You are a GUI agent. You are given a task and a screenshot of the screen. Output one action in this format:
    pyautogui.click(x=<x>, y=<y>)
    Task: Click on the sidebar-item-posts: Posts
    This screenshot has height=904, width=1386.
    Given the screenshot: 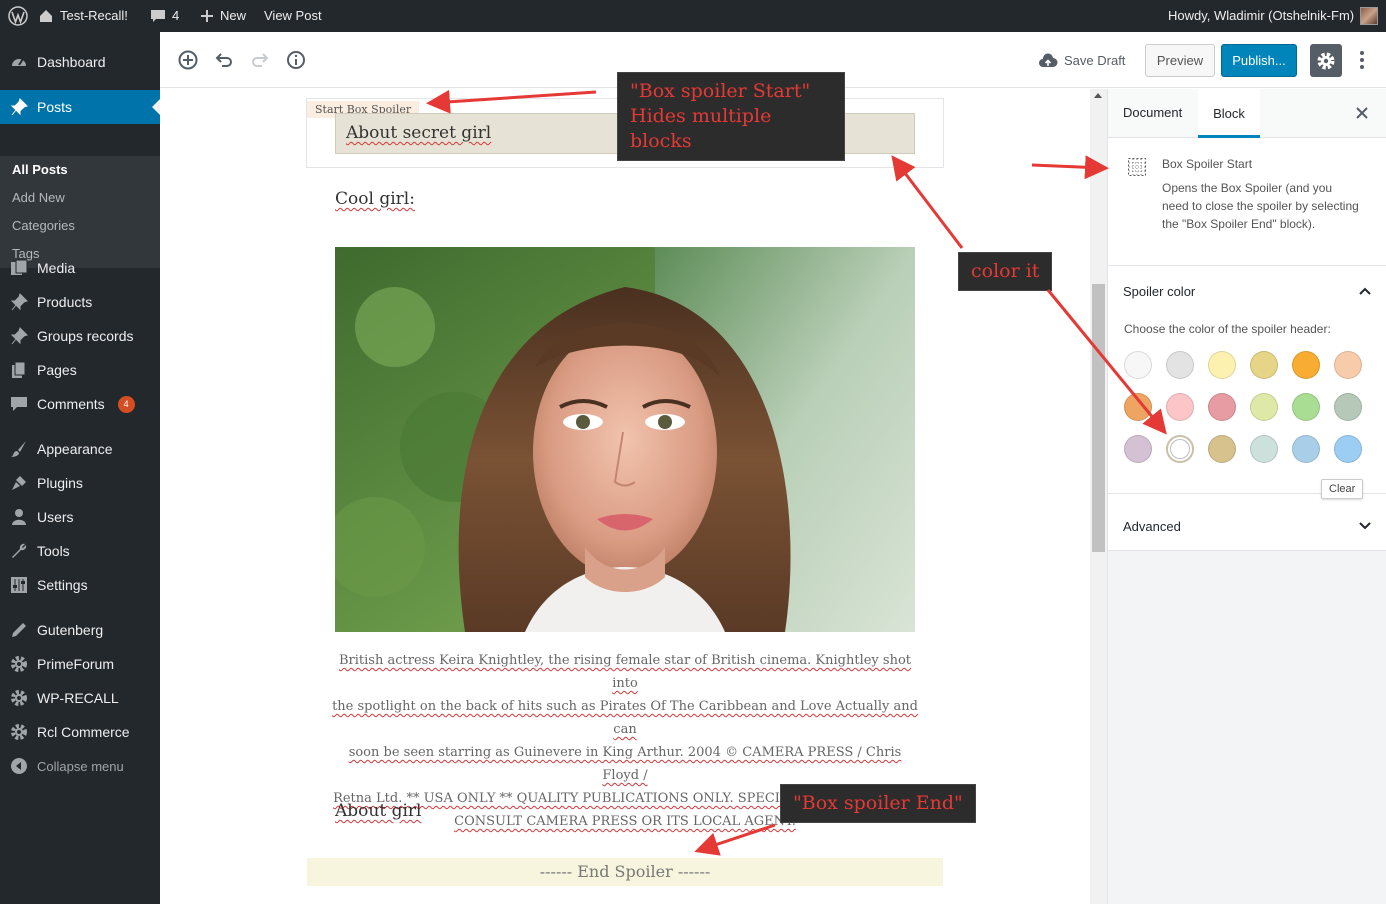 What is the action you would take?
    pyautogui.click(x=80, y=107)
    